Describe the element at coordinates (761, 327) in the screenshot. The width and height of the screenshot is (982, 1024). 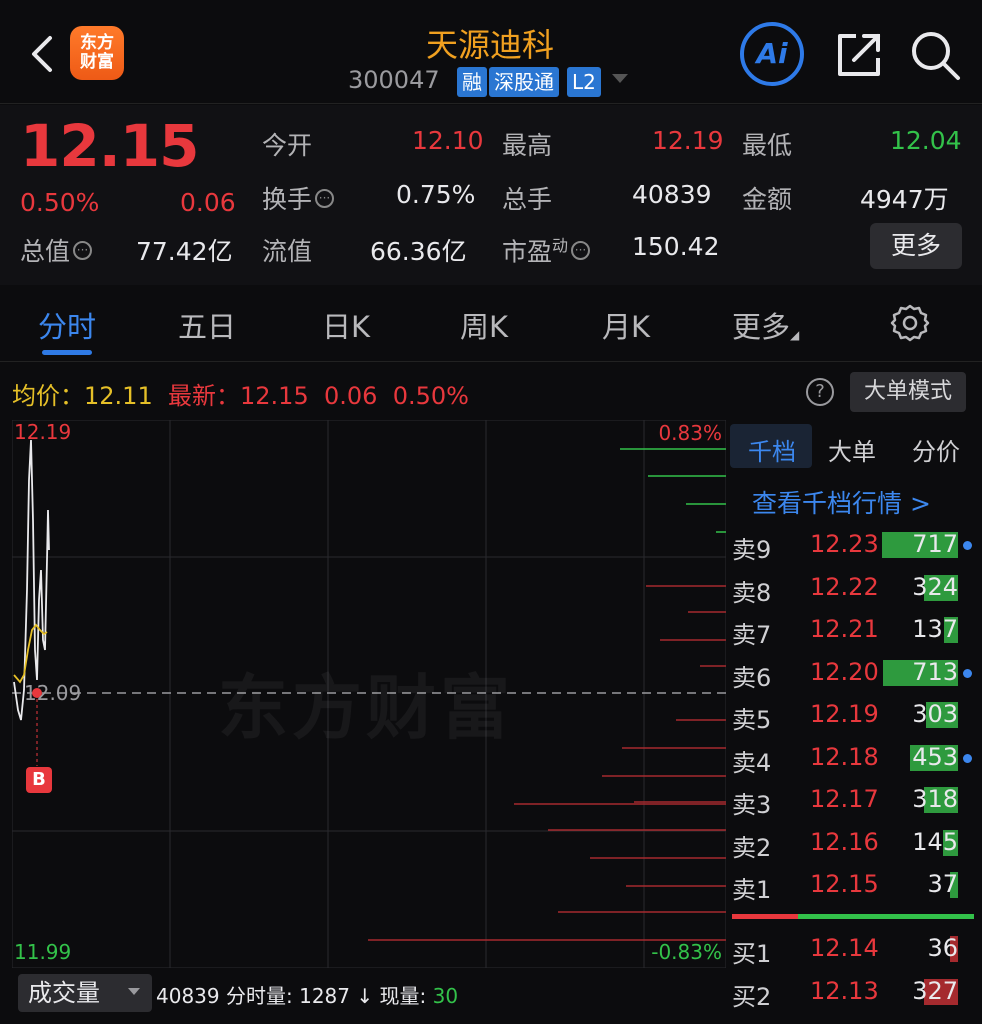
I see `tab-more-label: 更多` at that location.